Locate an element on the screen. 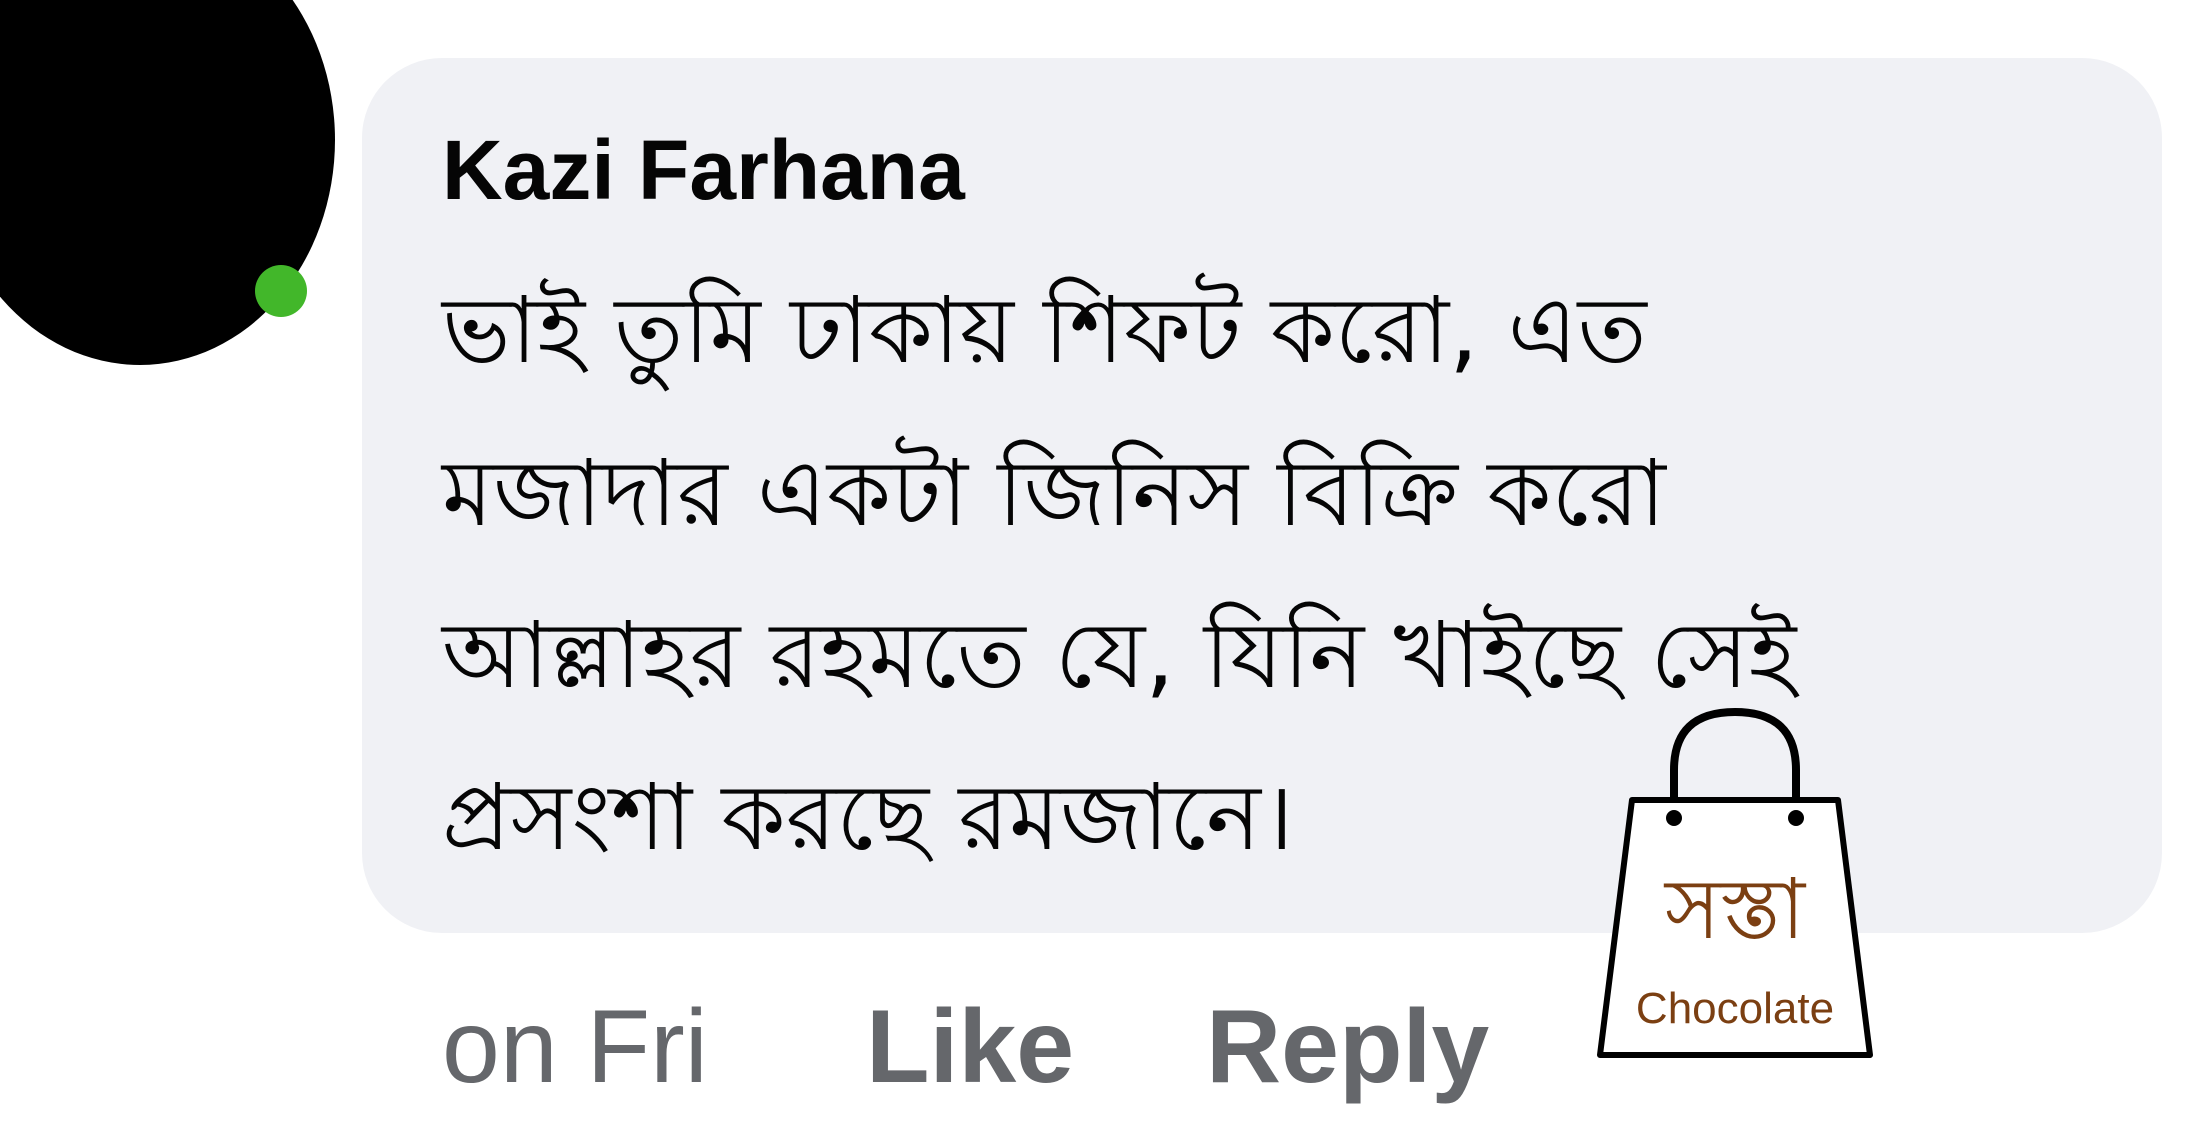 The width and height of the screenshot is (2202, 1122). comment-text-line-4: প্রসংশা করছে রমজানে। is located at coordinates (868, 817).